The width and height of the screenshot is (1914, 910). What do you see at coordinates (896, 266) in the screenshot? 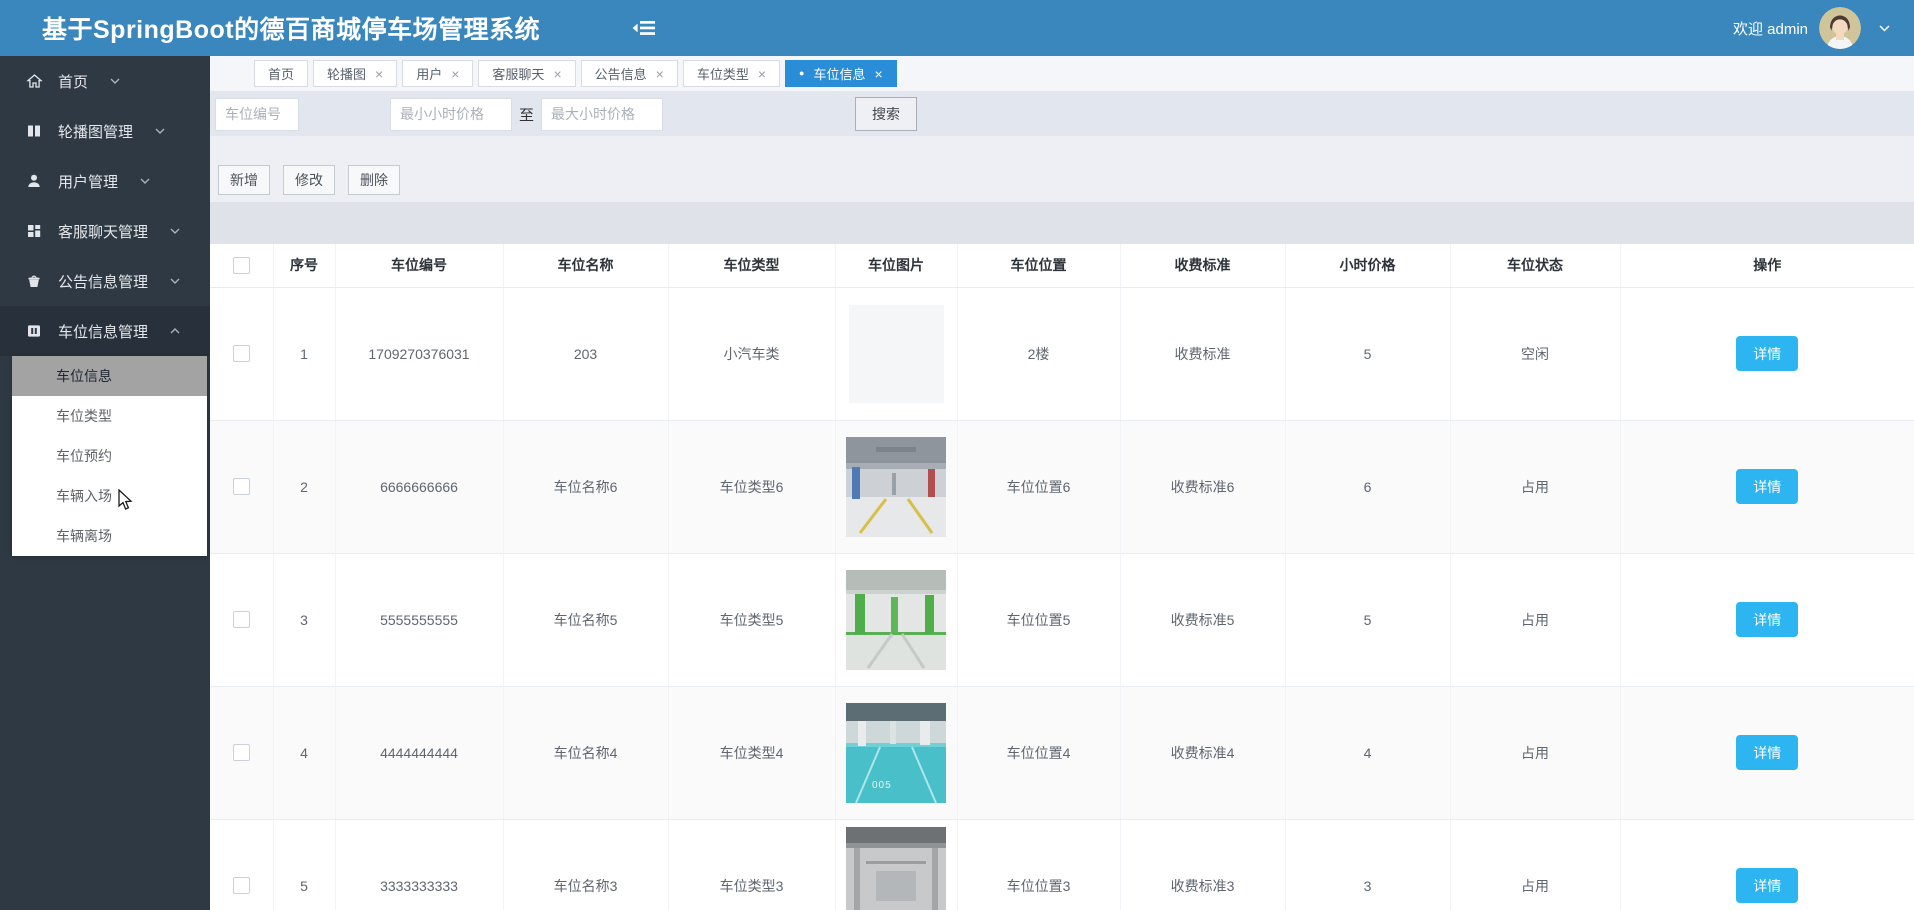
I see `column-header: 车位图片` at bounding box center [896, 266].